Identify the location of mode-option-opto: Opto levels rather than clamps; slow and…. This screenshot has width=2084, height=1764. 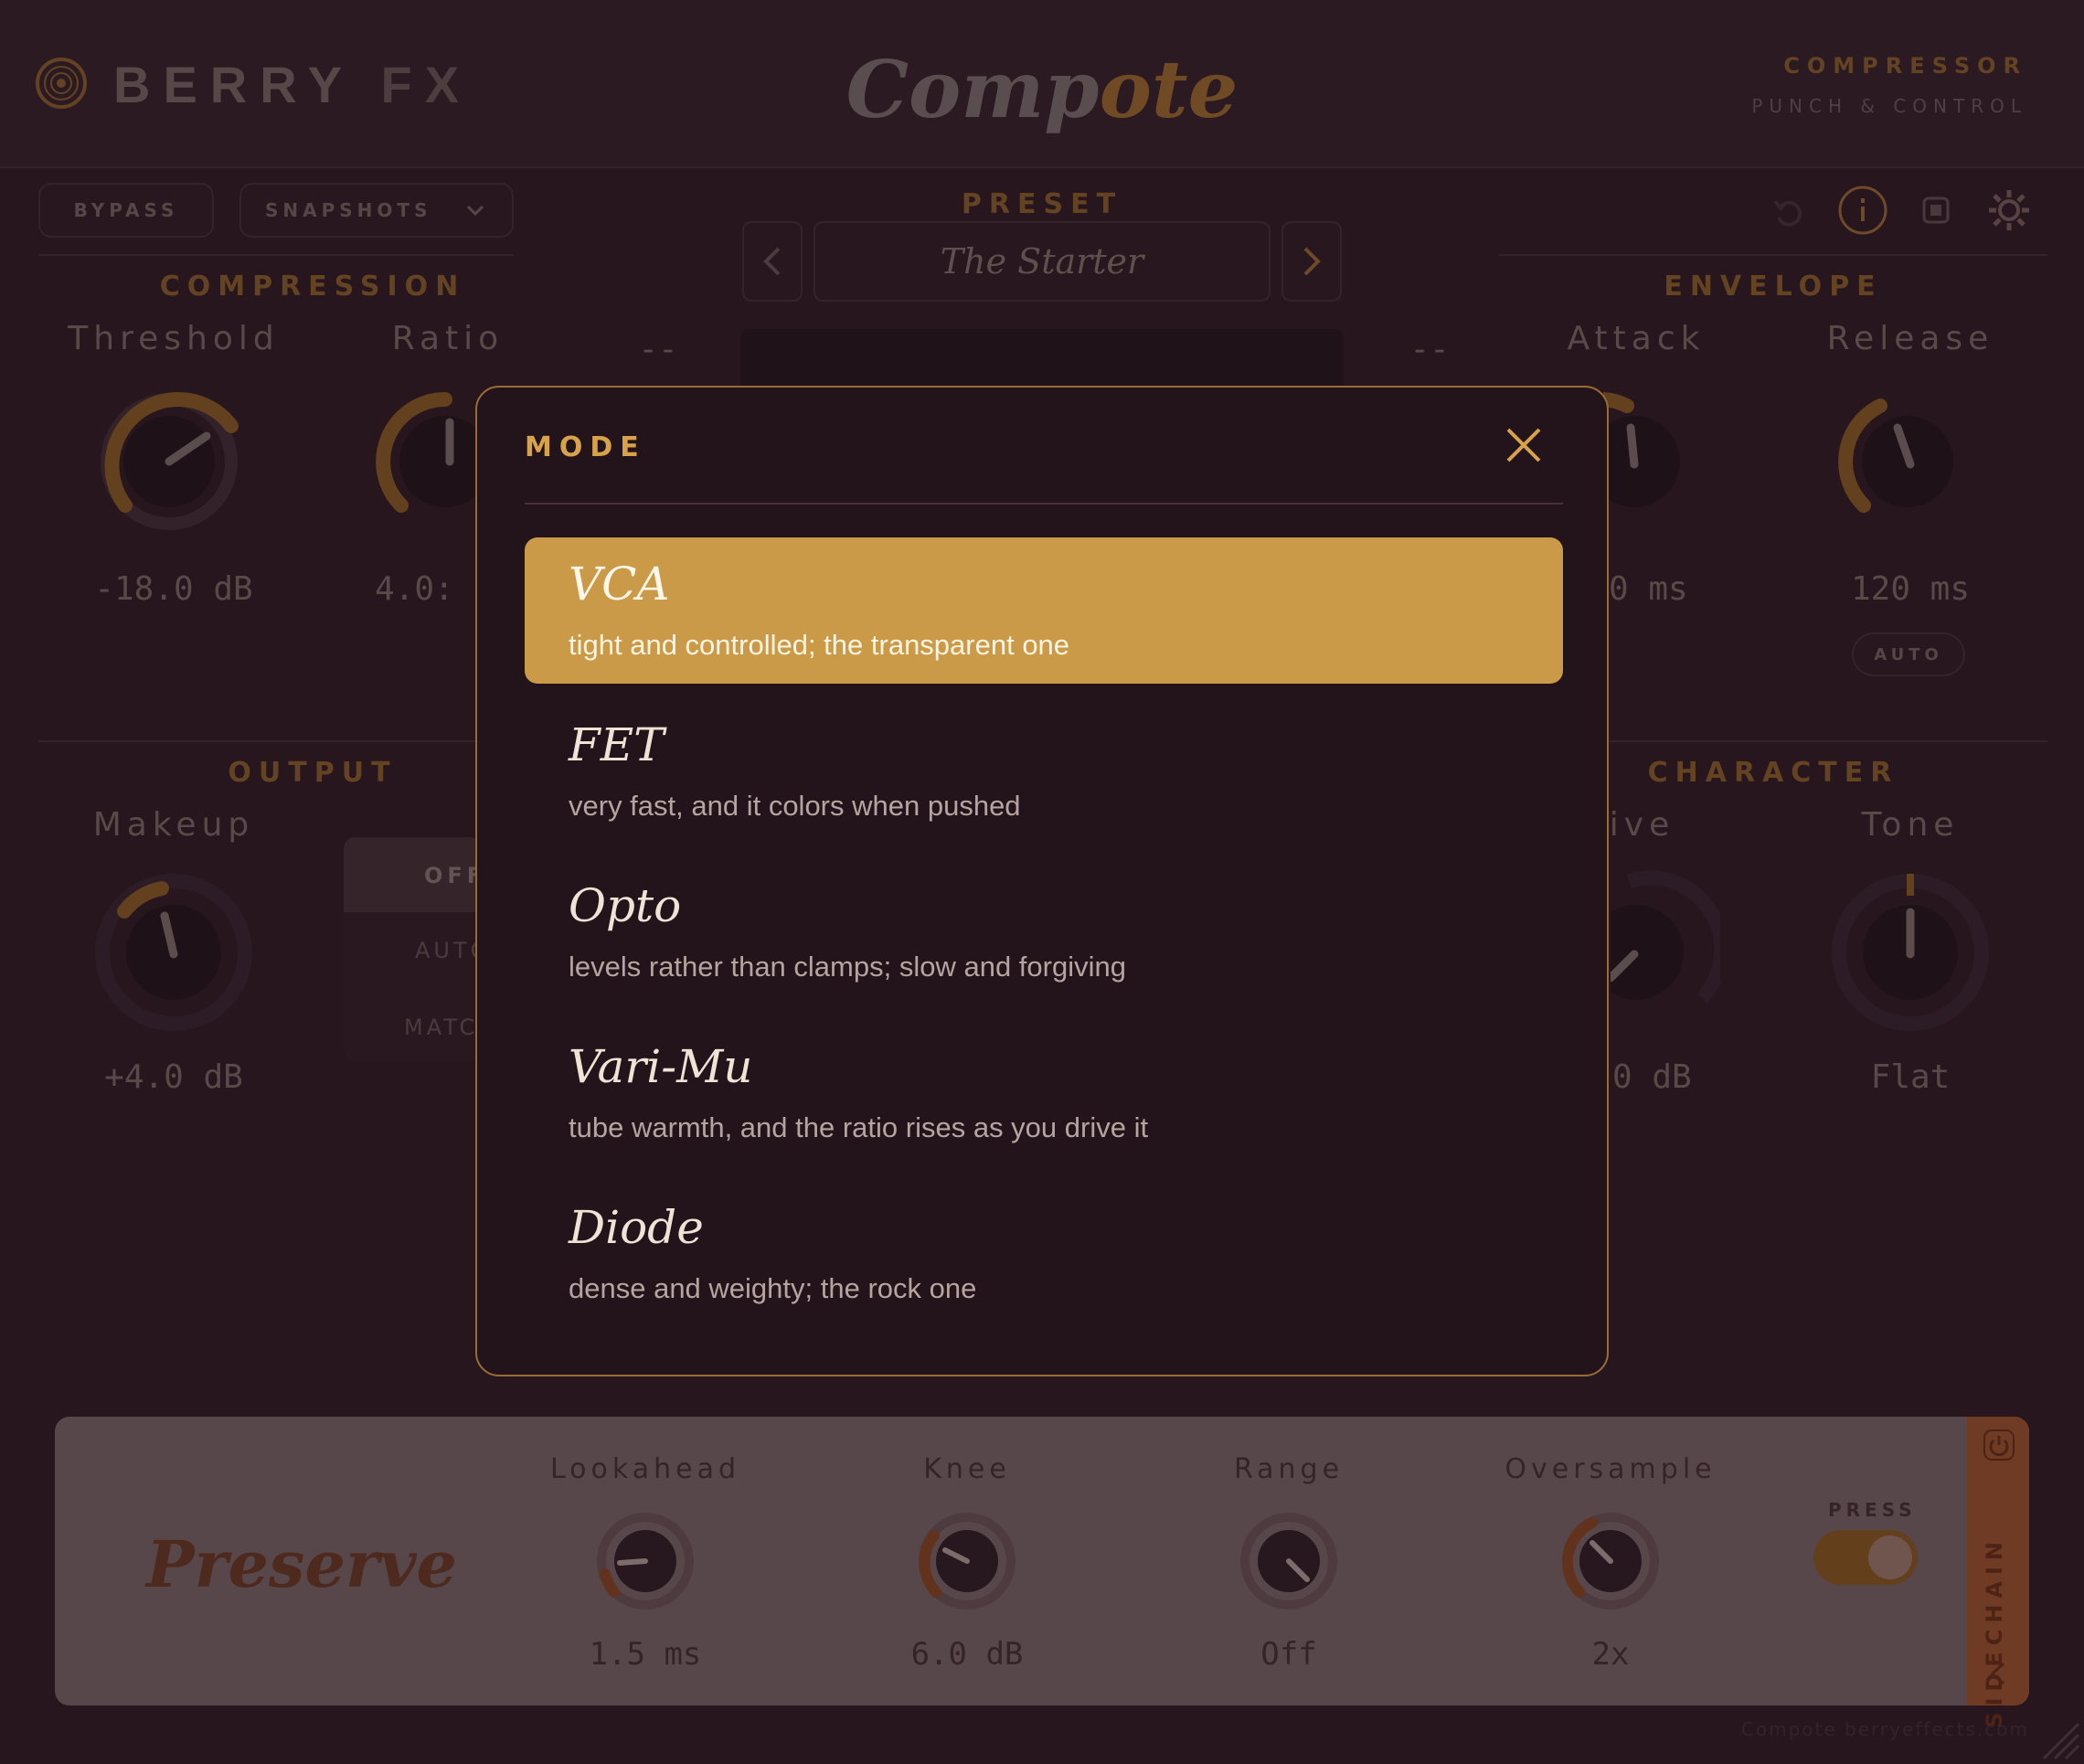
(1044, 932).